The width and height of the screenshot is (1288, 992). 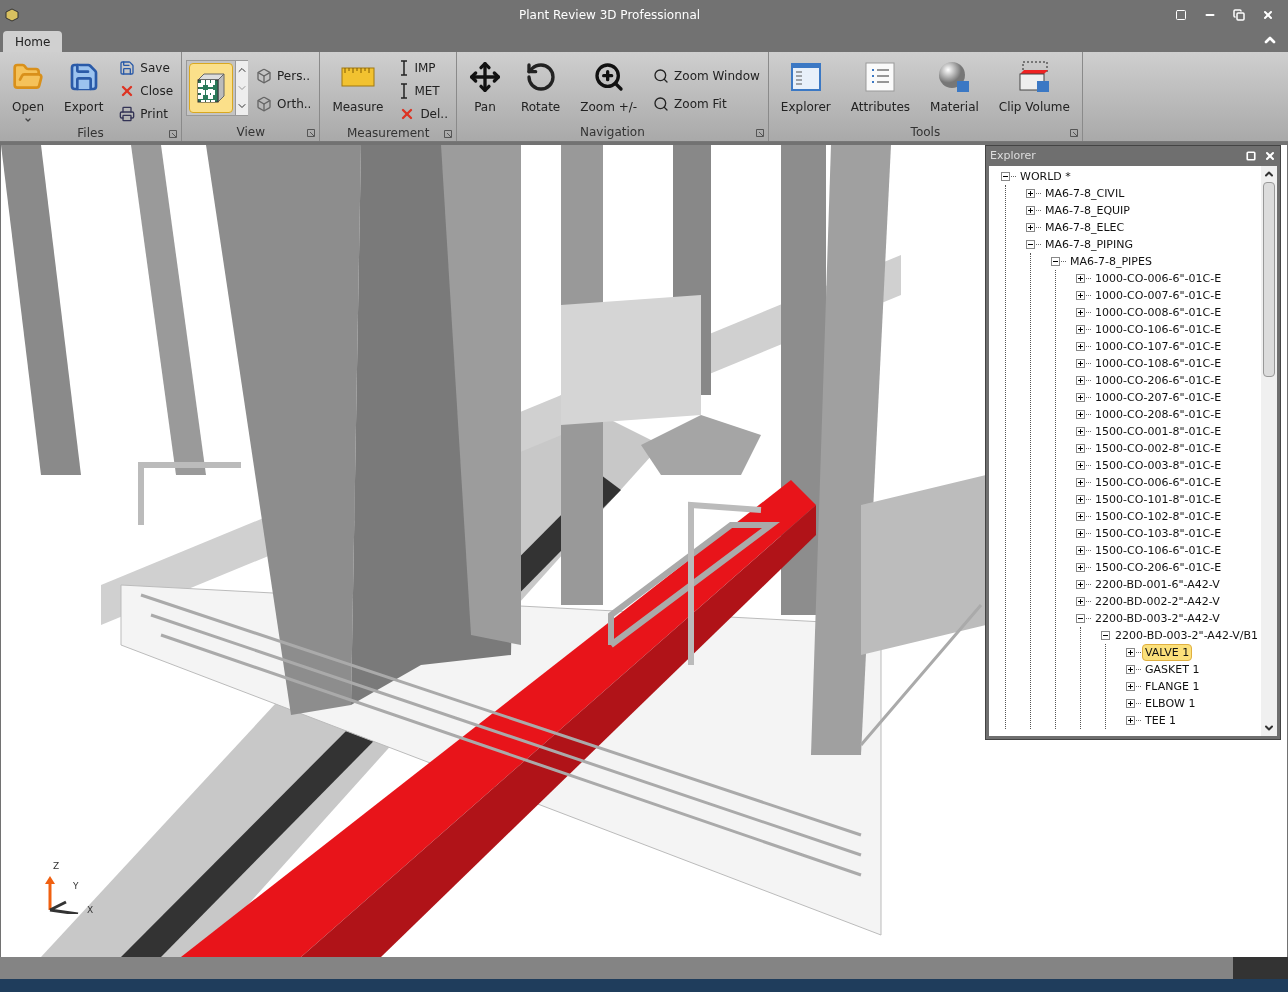 What do you see at coordinates (484, 86) in the screenshot?
I see `ribbon-button: Pan` at bounding box center [484, 86].